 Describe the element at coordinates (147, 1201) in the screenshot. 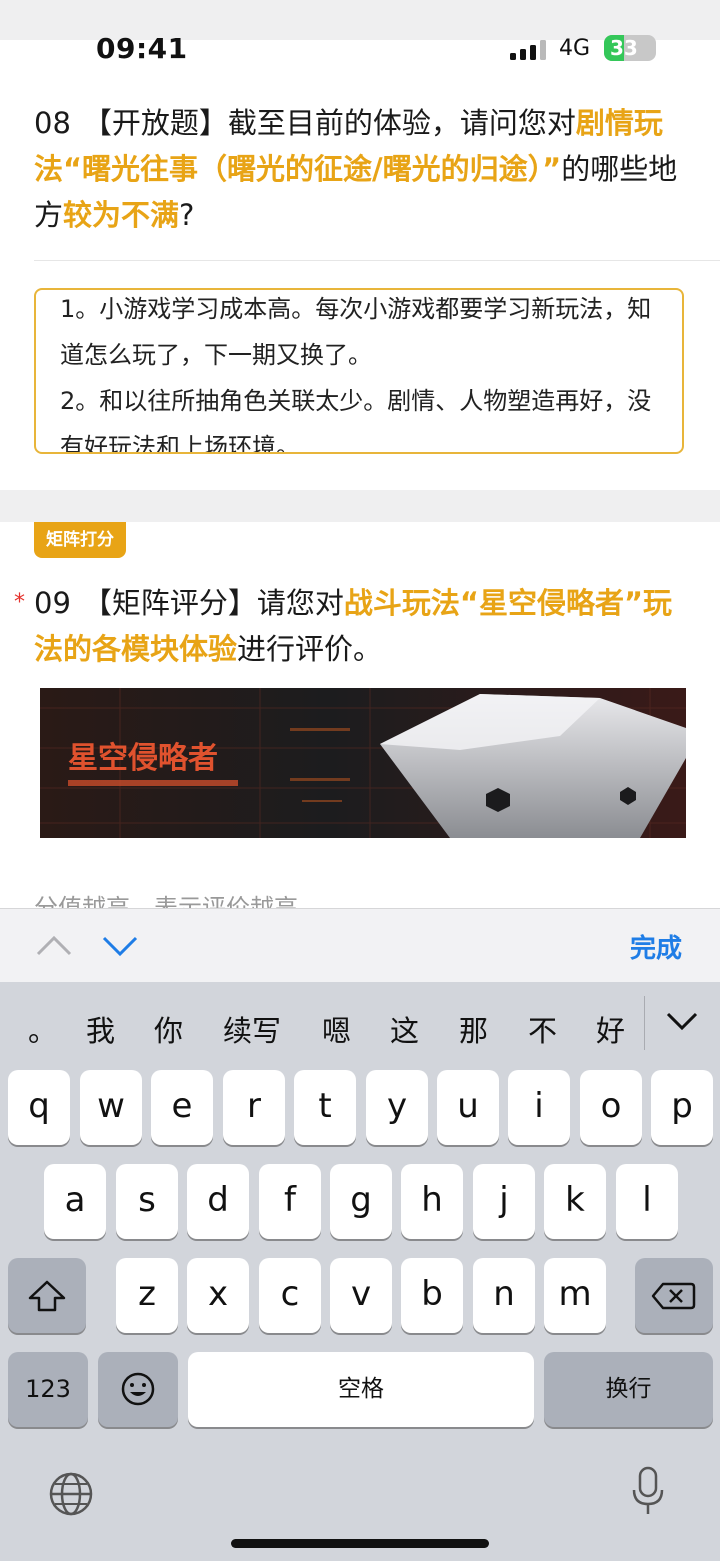

I see `key-s: s` at that location.